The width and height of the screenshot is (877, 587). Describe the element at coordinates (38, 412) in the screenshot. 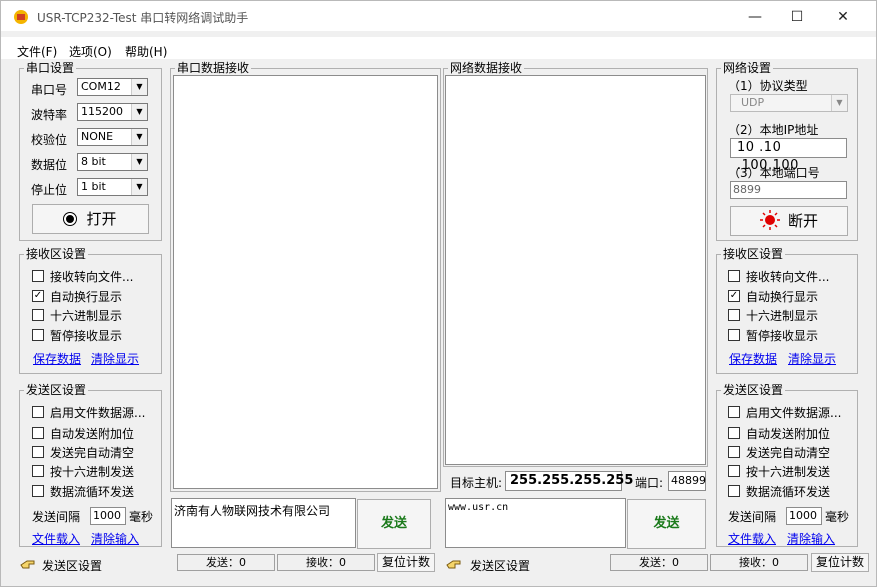

I see `left-tx-checkbox-file` at that location.